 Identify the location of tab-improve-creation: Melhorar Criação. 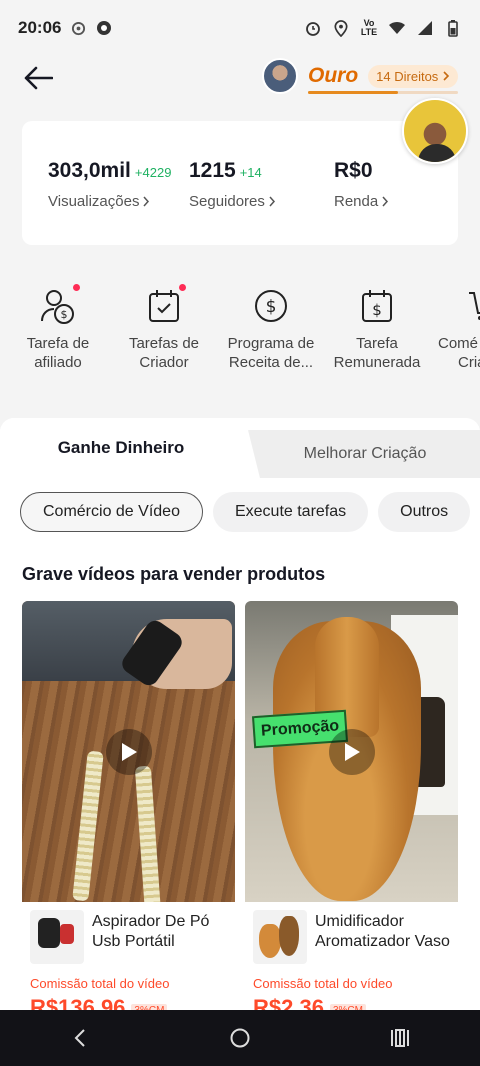
(358, 454).